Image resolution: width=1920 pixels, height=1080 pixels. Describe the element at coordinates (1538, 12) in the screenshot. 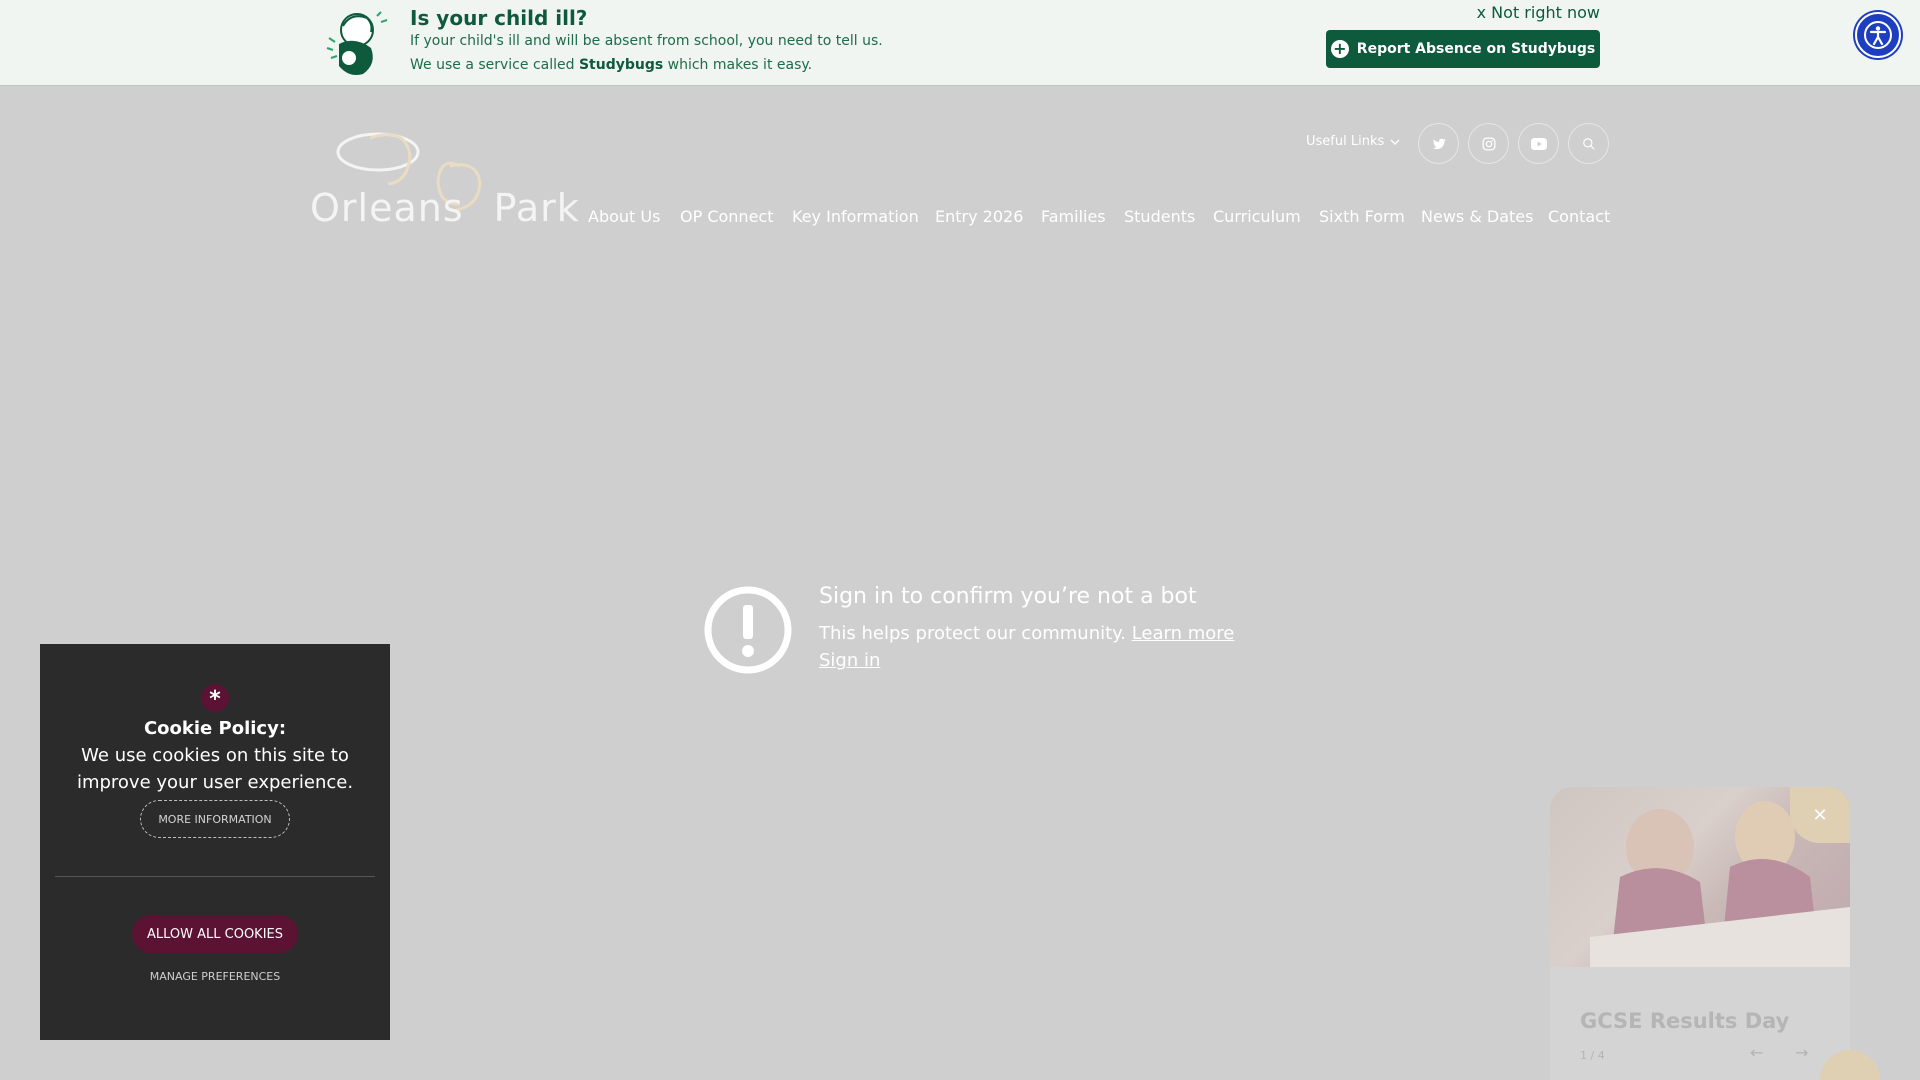

I see `dismiss-banner-link: x Not right now` at that location.